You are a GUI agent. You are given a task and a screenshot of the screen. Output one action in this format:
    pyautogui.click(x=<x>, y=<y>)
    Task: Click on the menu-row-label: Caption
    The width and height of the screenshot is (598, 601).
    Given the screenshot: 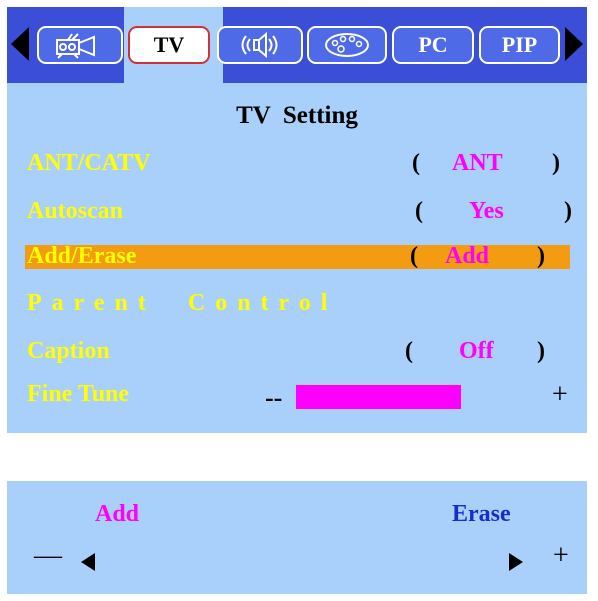 What is the action you would take?
    pyautogui.click(x=68, y=351)
    